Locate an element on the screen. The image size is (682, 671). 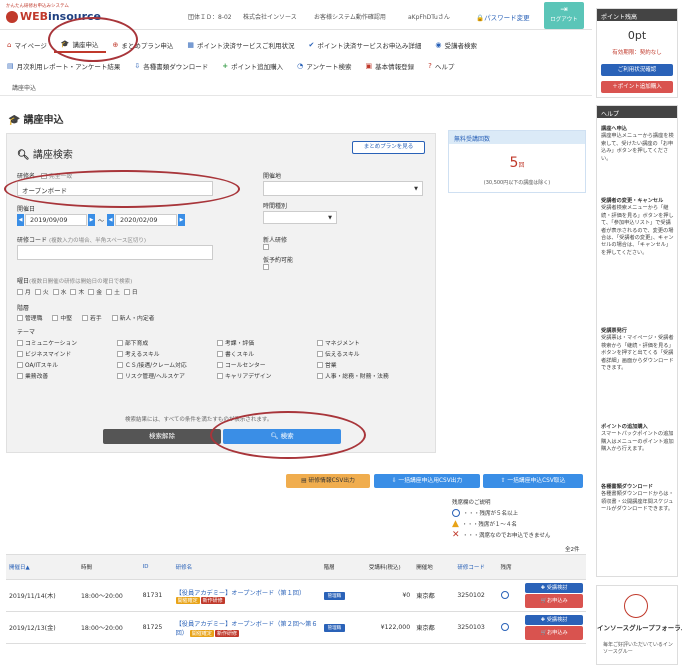
nav-monthly-report: ▤ 月次利用レポート・アンケート結果 is located at coordinates (63, 65).